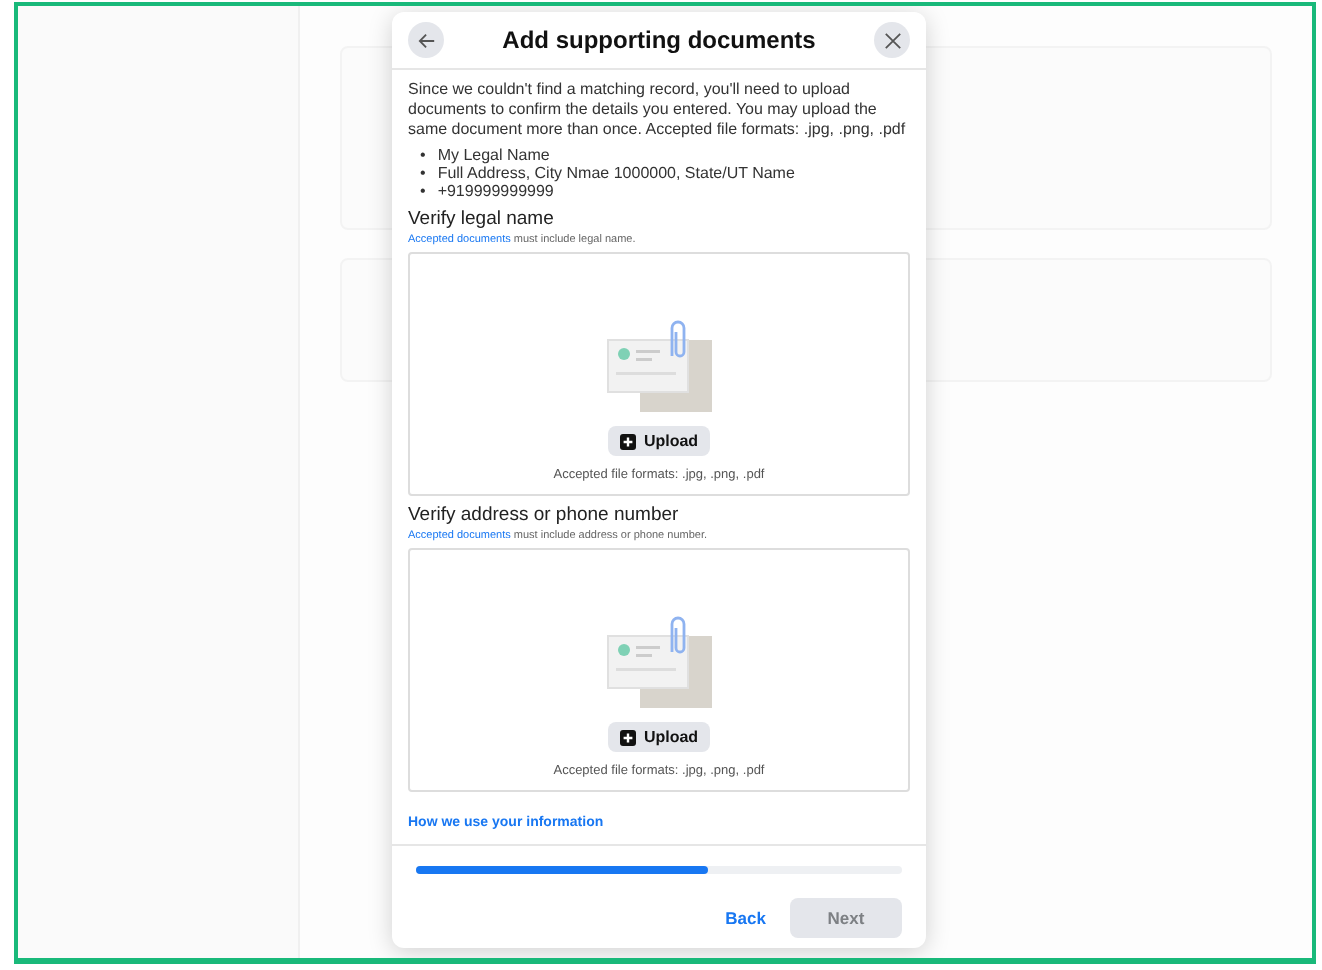  What do you see at coordinates (745, 918) in the screenshot?
I see `back-button: Back` at bounding box center [745, 918].